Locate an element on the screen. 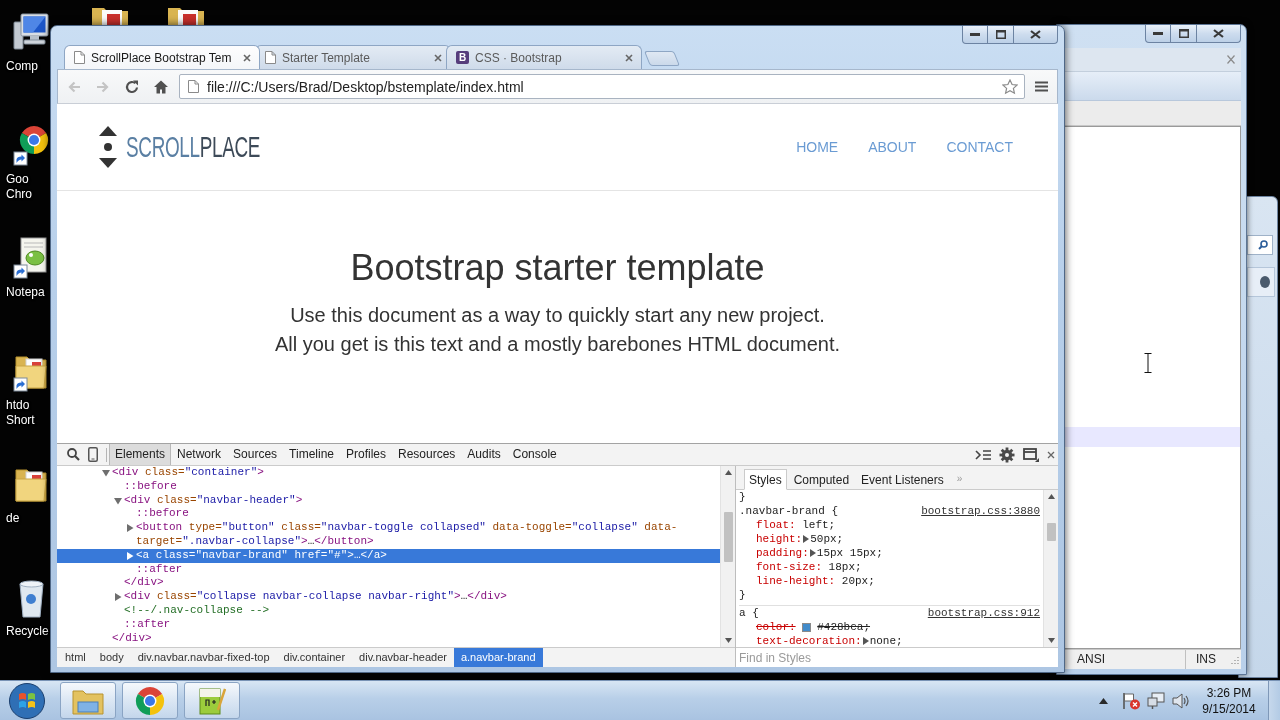 This screenshot has height=720, width=1280. breadcrumb: body is located at coordinates (111, 657).